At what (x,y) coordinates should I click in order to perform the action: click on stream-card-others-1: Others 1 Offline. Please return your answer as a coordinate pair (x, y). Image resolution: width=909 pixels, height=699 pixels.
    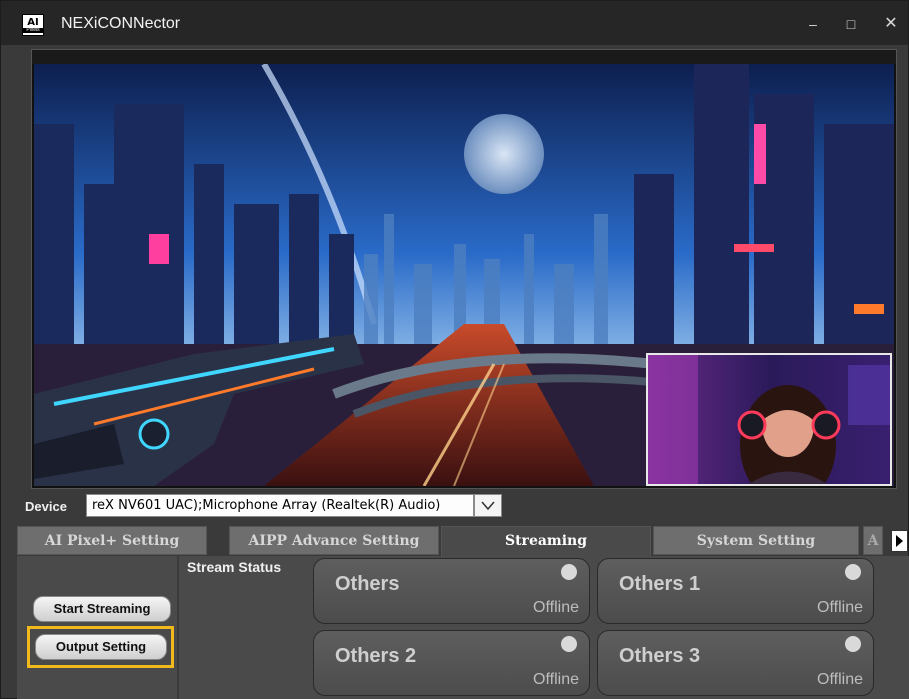
    Looking at the image, I should click on (735, 591).